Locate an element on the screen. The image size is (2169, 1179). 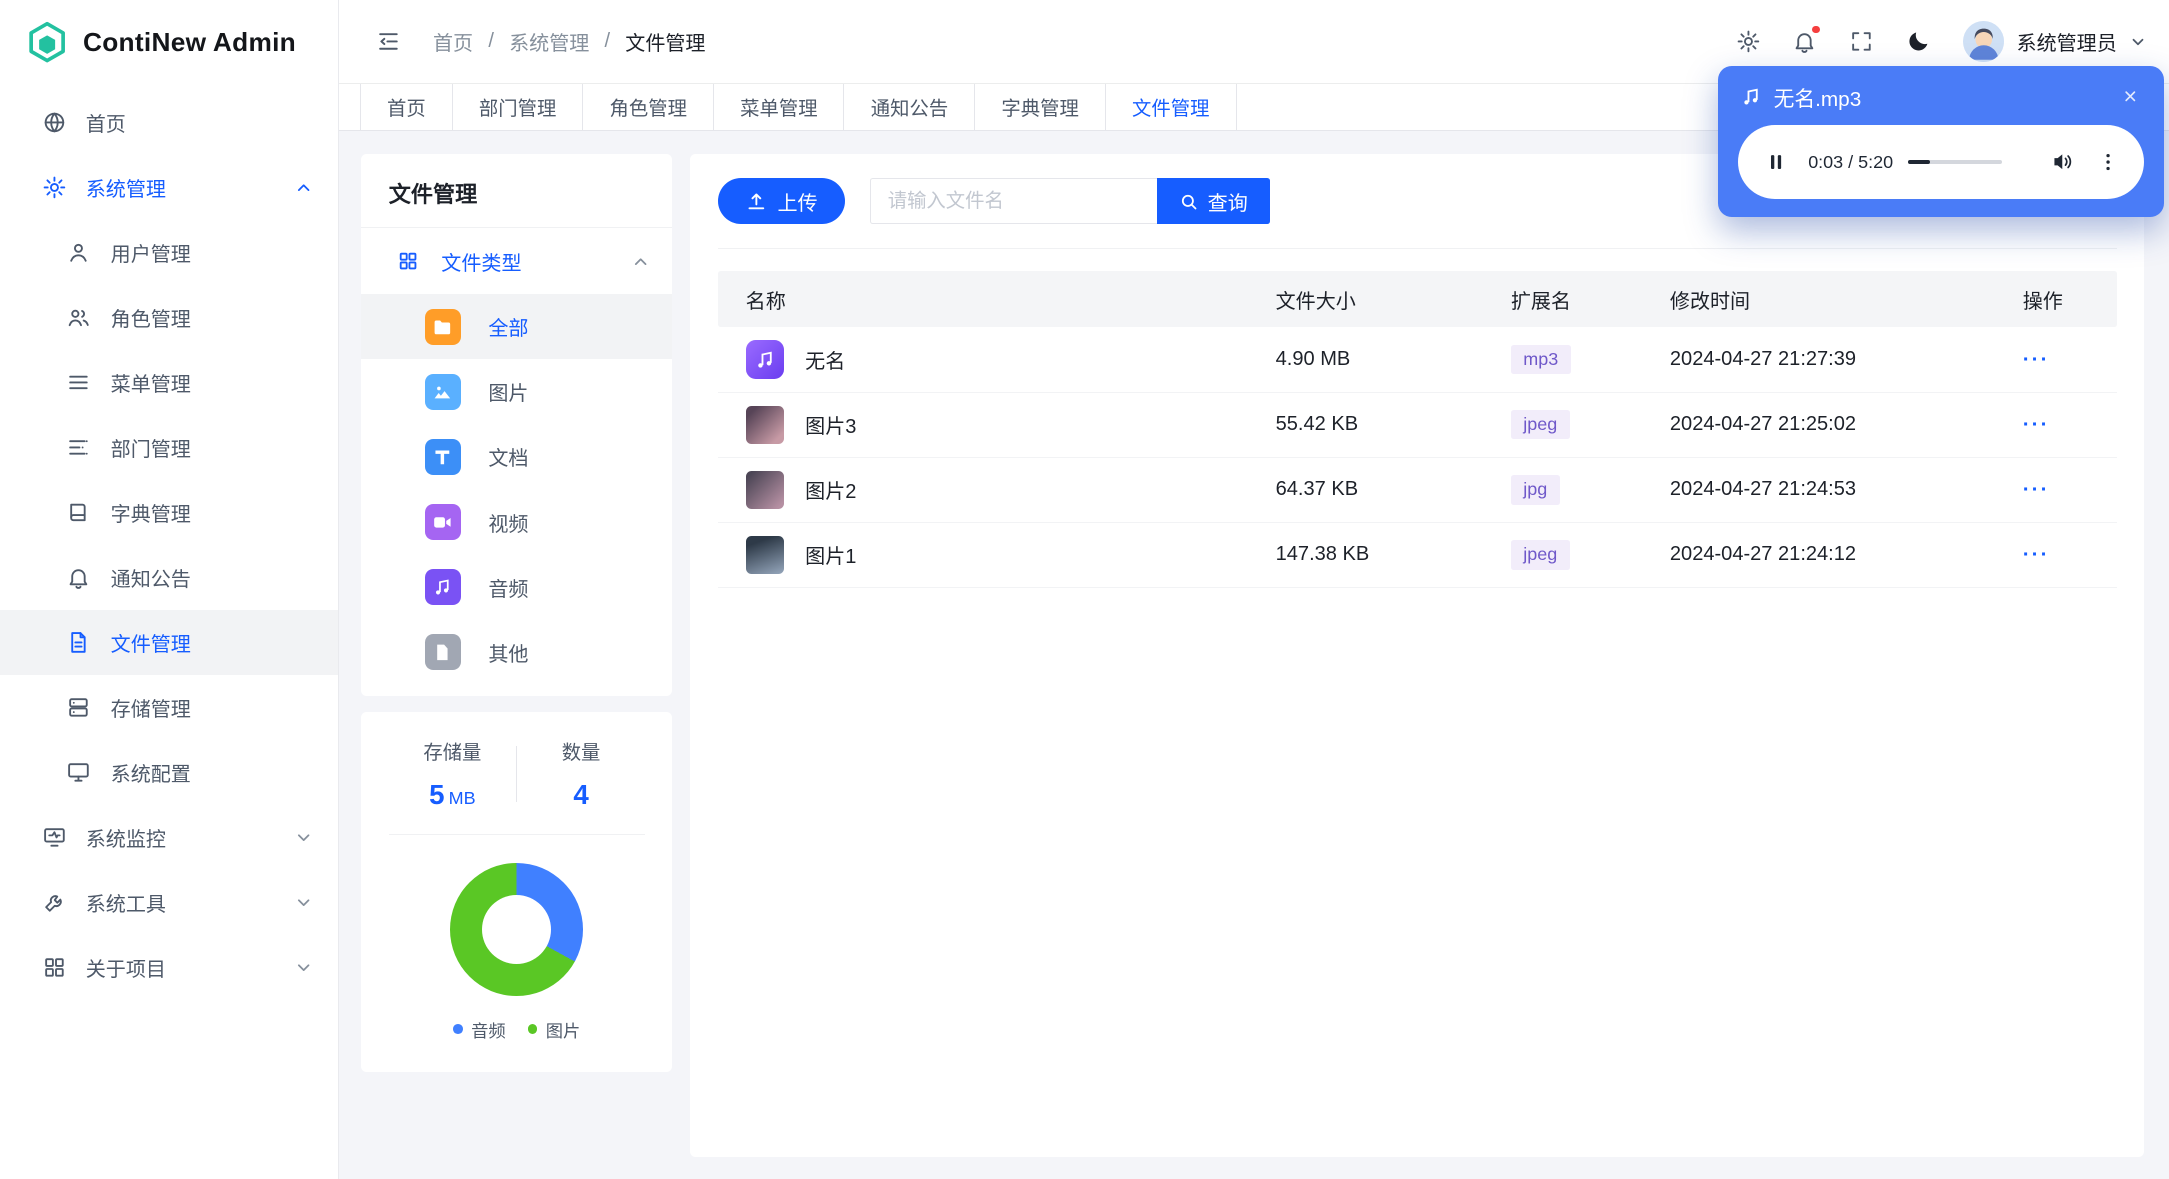
chevron-down-icon is located at coordinates (303, 967).